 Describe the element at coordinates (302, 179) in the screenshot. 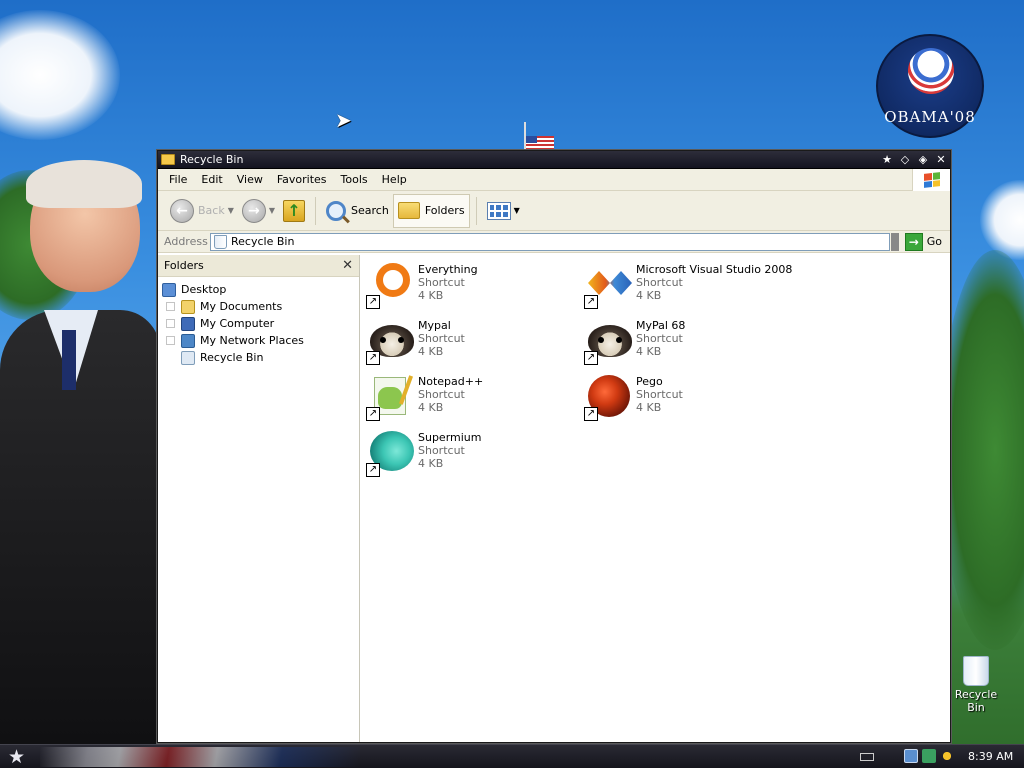

I see `menu-favorites: Favorites` at that location.